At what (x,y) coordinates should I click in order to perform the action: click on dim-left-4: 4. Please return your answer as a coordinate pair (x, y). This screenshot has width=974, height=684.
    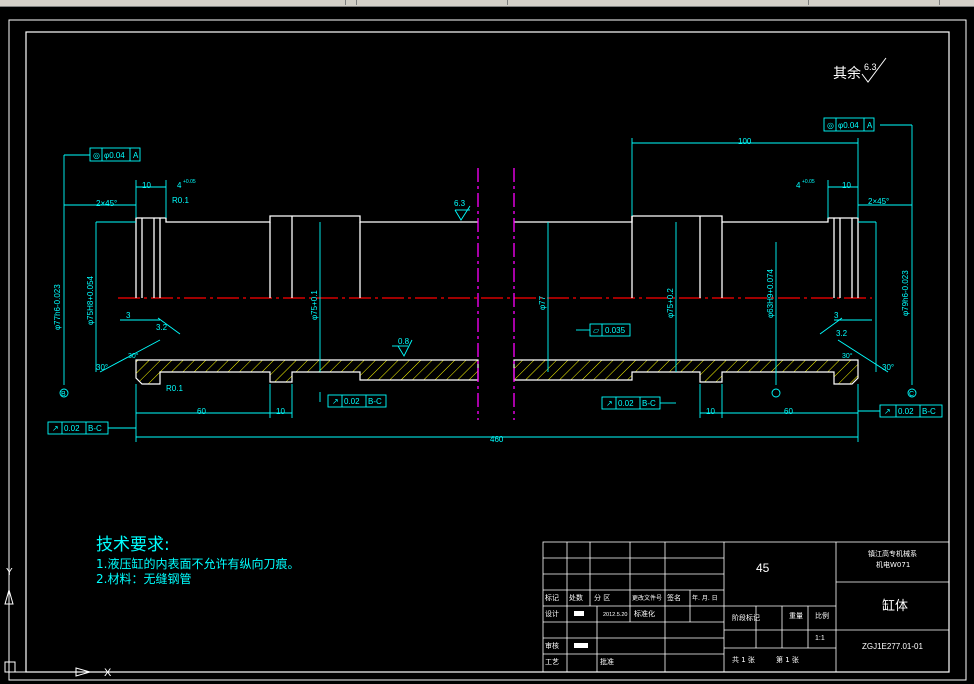
    Looking at the image, I should click on (179, 185).